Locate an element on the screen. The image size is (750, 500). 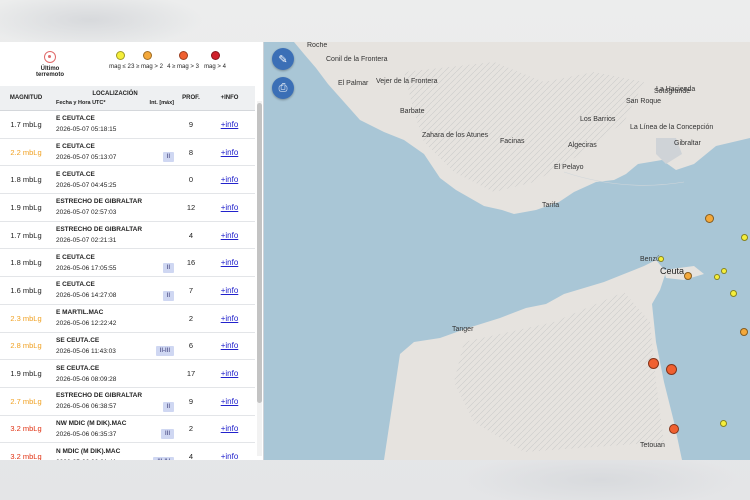
event-datetime: 2026-05-06 17:05:55 is located at coordinates (86, 268).